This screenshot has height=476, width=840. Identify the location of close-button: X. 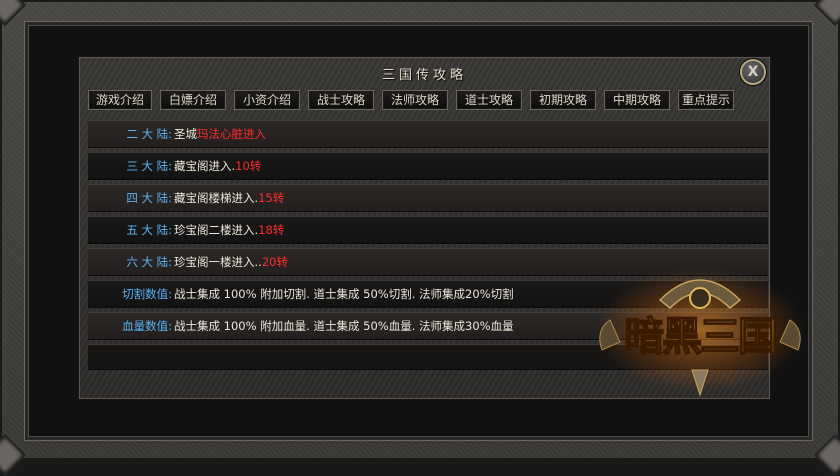
(753, 72).